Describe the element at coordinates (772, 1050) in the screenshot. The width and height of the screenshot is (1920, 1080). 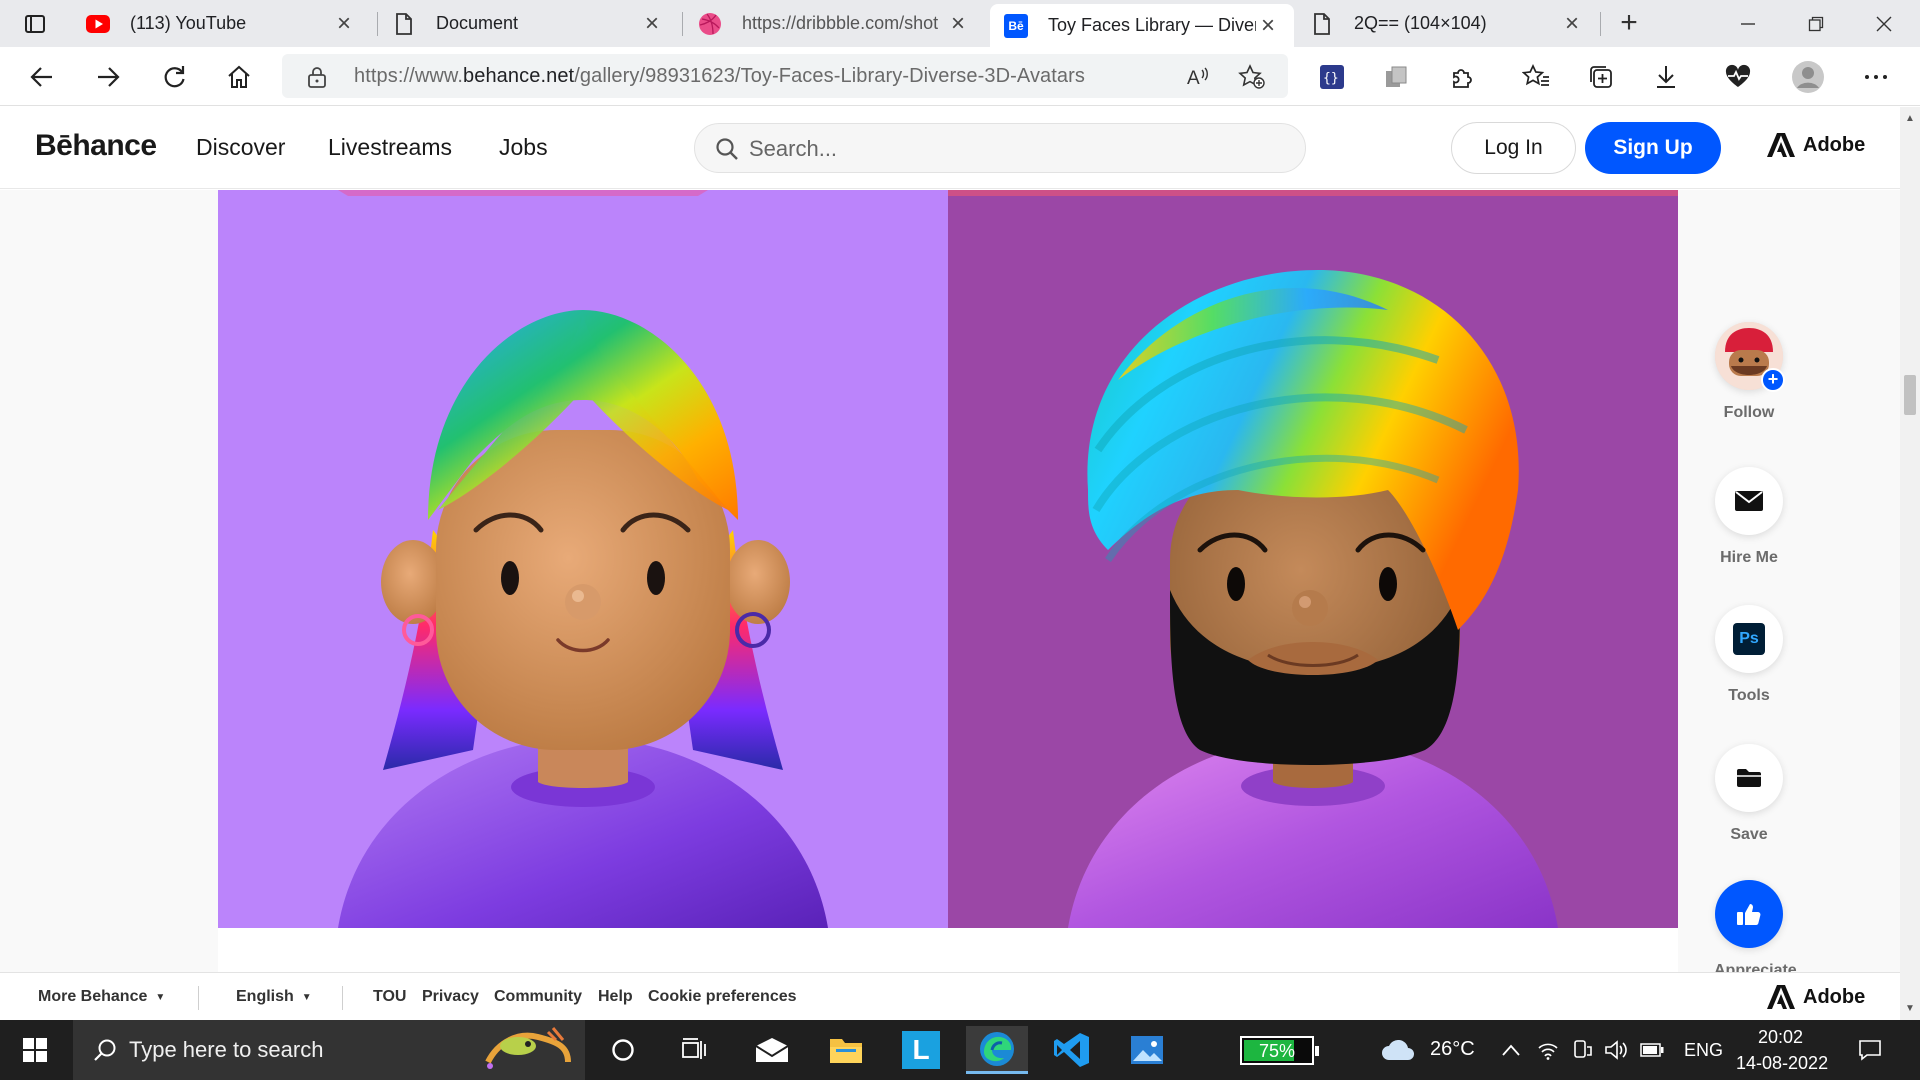
I see `mail-app` at that location.